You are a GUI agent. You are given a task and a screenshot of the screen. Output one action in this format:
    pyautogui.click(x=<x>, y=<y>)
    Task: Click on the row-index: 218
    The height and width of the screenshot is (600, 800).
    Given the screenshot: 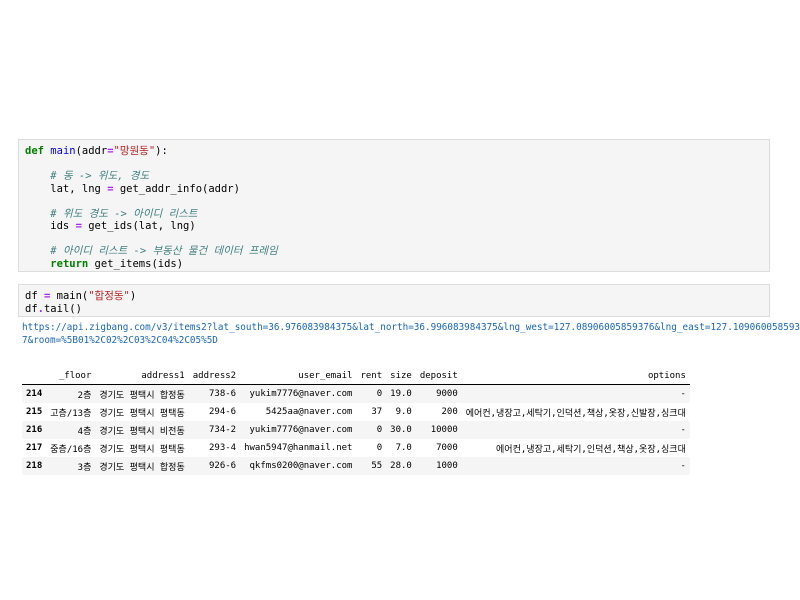 What is the action you would take?
    pyautogui.click(x=34, y=466)
    